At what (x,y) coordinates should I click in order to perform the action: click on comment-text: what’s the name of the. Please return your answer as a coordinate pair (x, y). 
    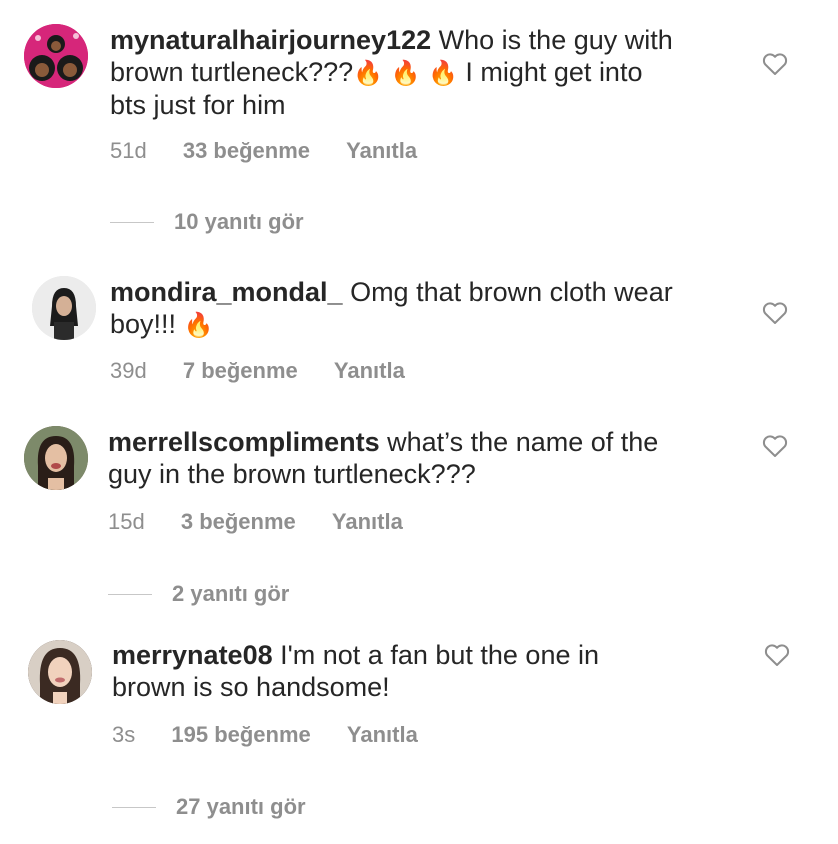
    Looking at the image, I should click on (523, 442).